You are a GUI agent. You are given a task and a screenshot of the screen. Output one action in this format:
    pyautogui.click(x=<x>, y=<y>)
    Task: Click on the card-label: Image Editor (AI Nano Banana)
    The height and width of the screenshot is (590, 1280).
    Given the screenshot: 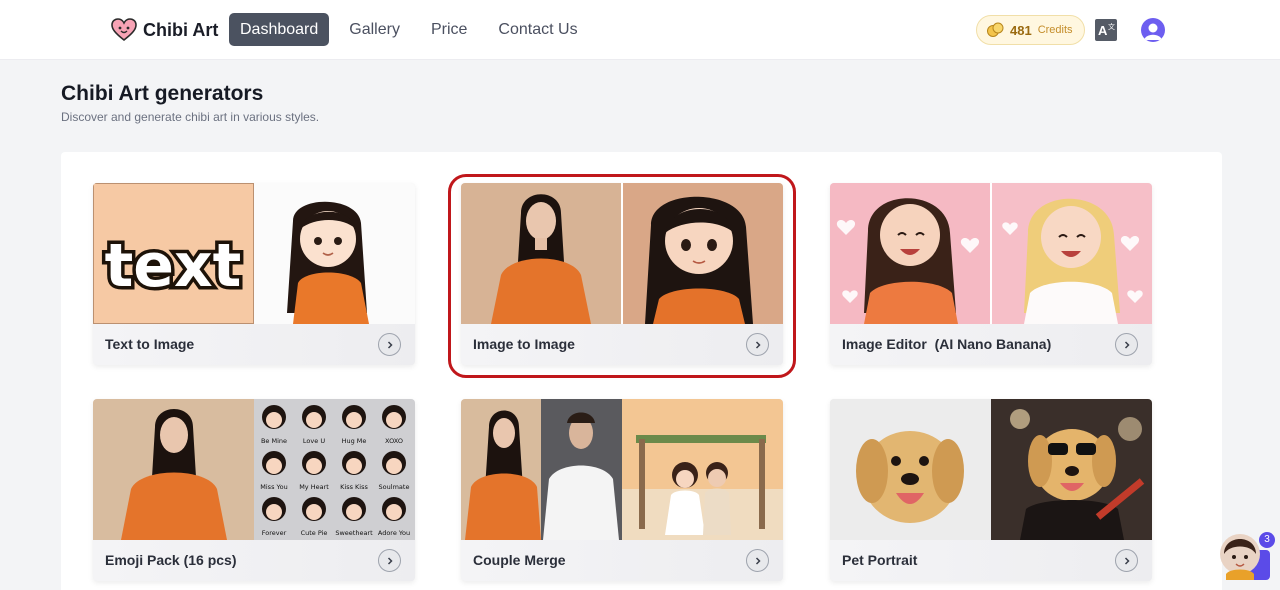 What is the action you would take?
    pyautogui.click(x=947, y=344)
    